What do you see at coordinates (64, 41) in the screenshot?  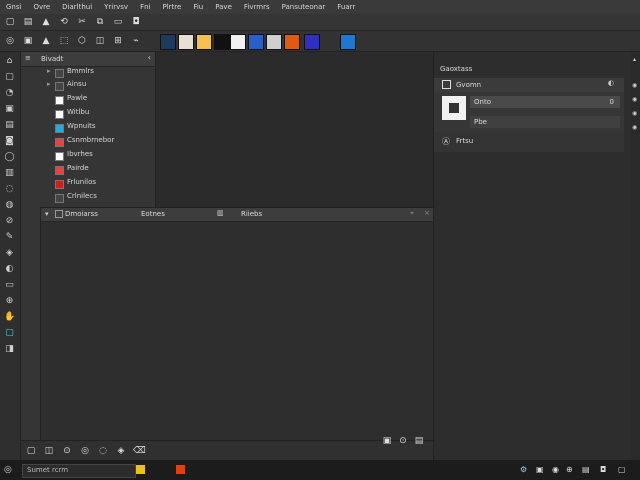 I see `frame-icon: ⬚` at bounding box center [64, 41].